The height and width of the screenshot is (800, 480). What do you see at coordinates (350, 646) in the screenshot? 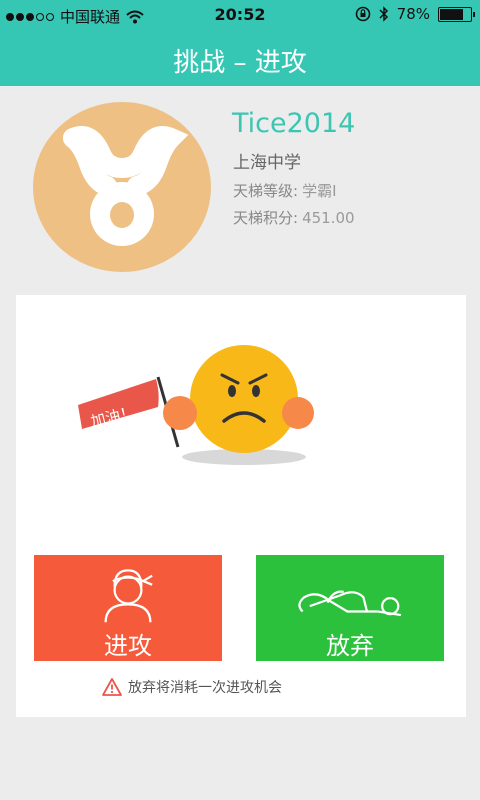
I see `give-up-label: 放弃` at bounding box center [350, 646].